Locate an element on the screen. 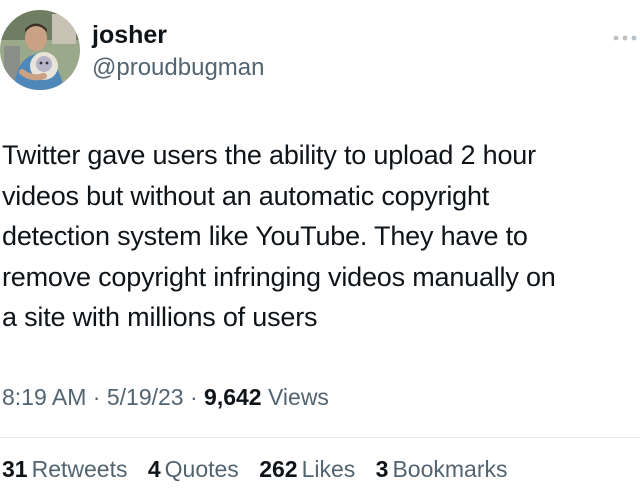 This screenshot has height=498, width=640. likes-stat: 262 Likes is located at coordinates (307, 469).